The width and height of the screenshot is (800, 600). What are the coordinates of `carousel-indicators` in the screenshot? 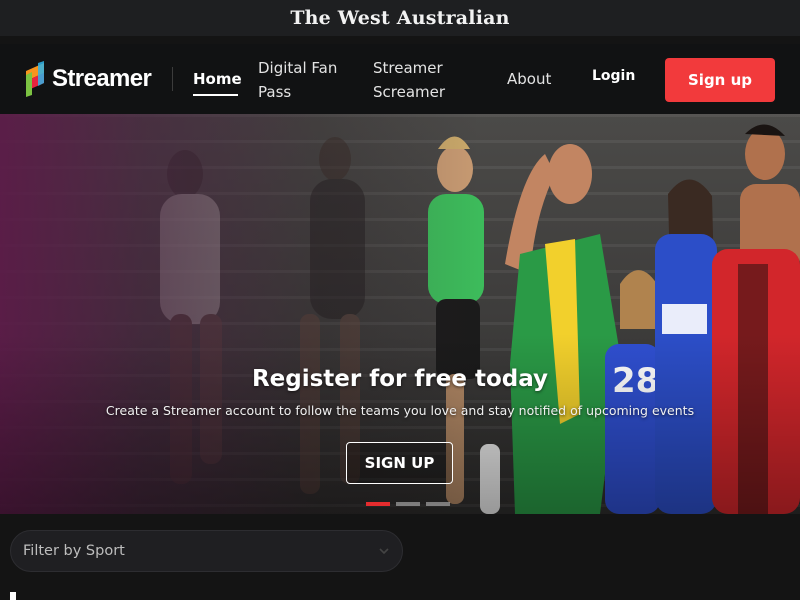 It's located at (408, 504).